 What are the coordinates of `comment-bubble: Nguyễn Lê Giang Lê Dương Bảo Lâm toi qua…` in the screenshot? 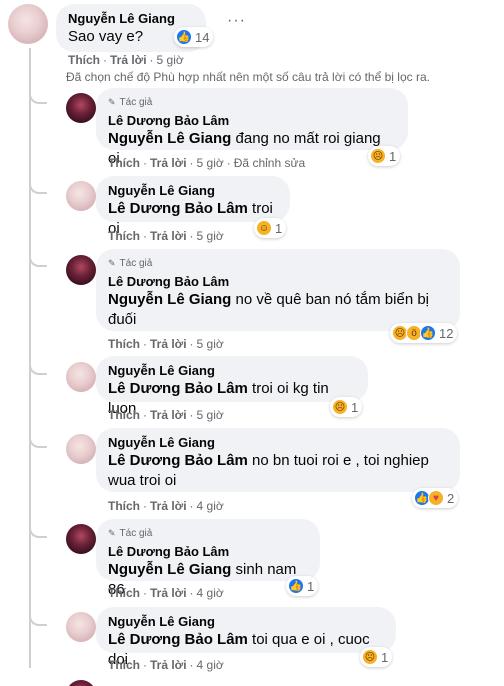 It's located at (246, 637).